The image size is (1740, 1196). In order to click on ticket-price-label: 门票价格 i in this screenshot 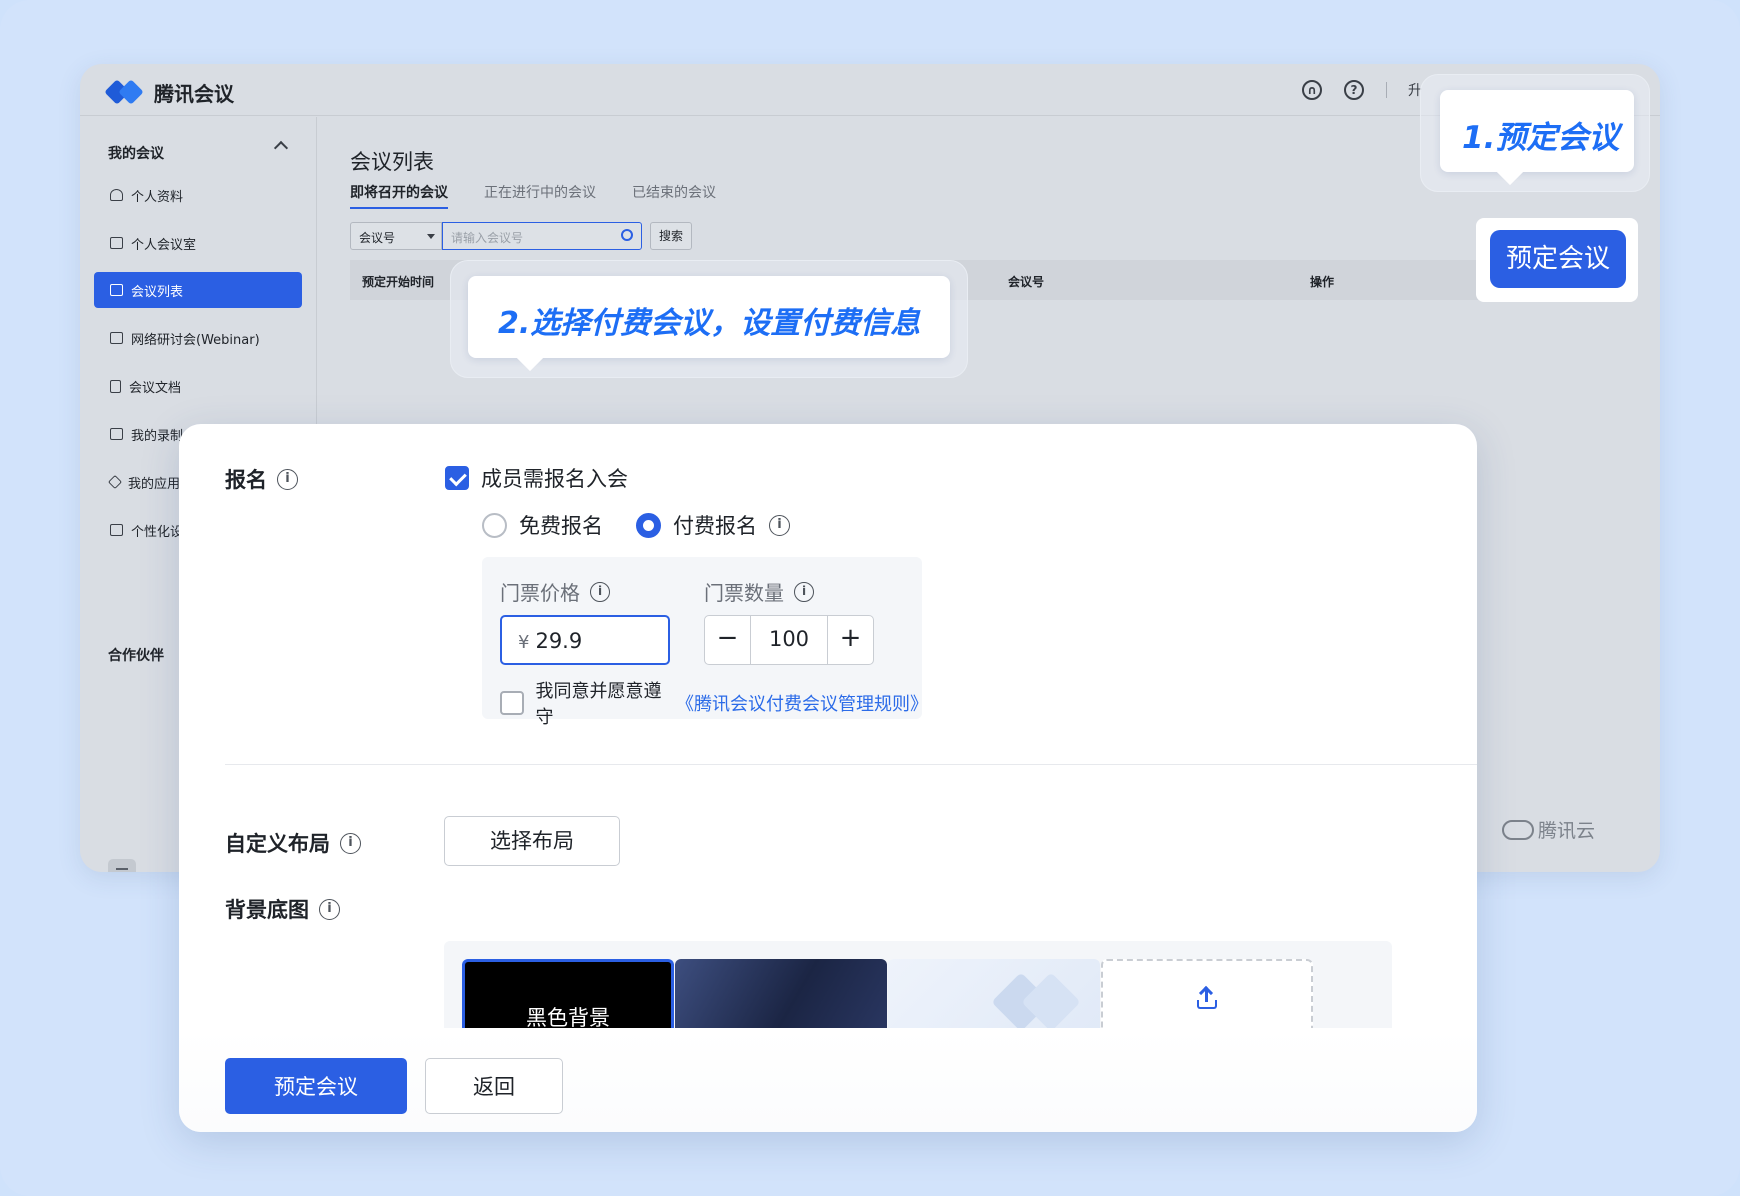, I will do `click(555, 591)`.